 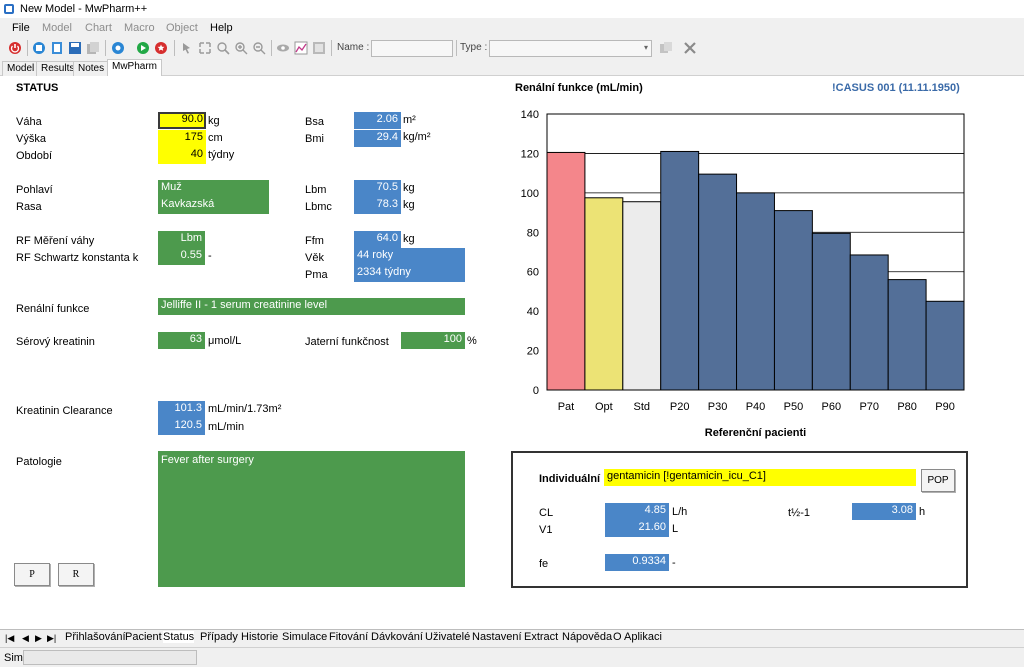 I want to click on vaha-input: 90.0, so click(x=182, y=120).